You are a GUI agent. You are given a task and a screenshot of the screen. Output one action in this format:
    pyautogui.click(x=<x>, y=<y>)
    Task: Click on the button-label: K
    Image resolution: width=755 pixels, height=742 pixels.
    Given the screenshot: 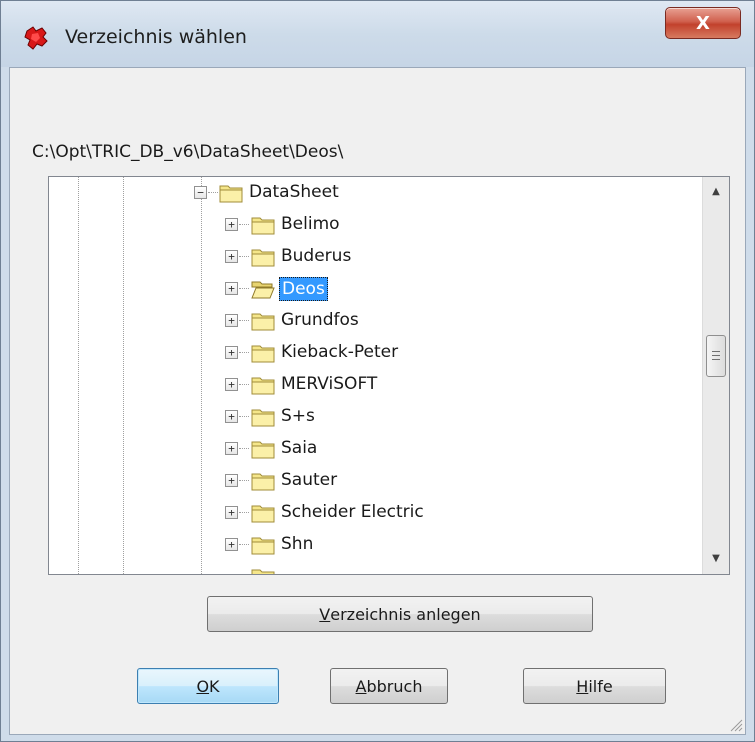 What is the action you would take?
    pyautogui.click(x=214, y=686)
    